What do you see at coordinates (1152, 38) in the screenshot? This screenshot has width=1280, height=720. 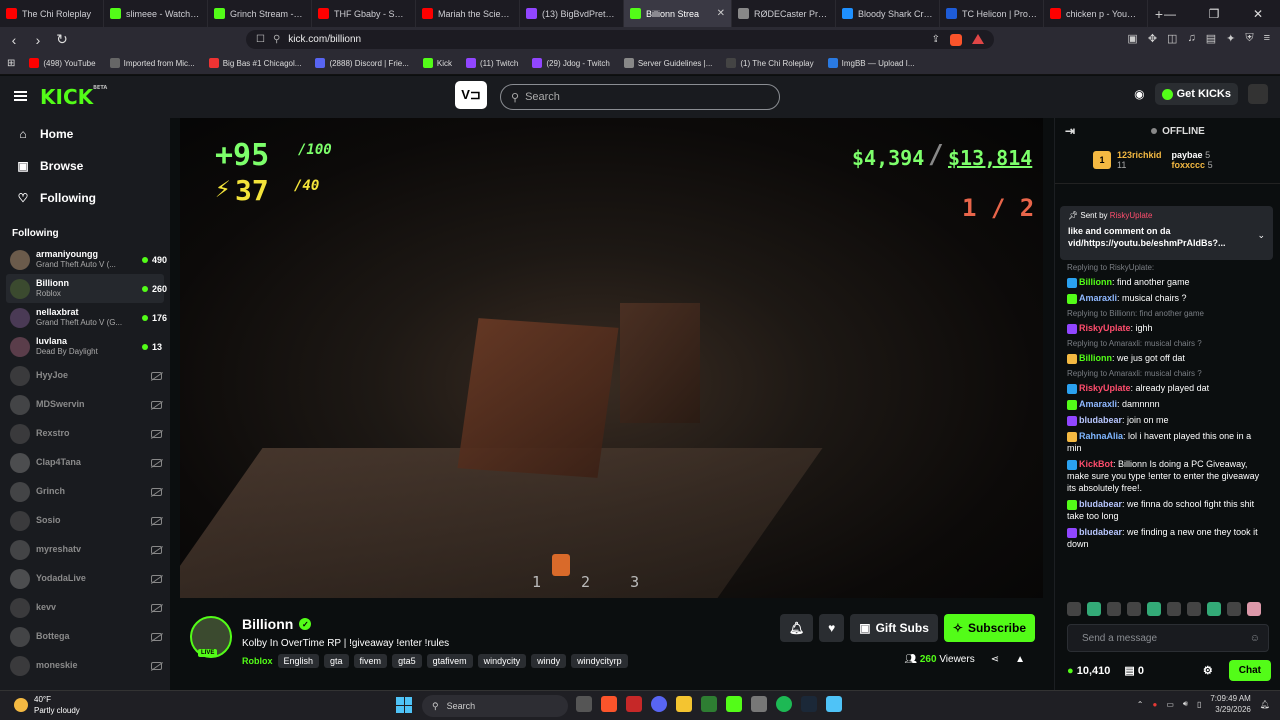 I see `puzzle-icon: ✥` at bounding box center [1152, 38].